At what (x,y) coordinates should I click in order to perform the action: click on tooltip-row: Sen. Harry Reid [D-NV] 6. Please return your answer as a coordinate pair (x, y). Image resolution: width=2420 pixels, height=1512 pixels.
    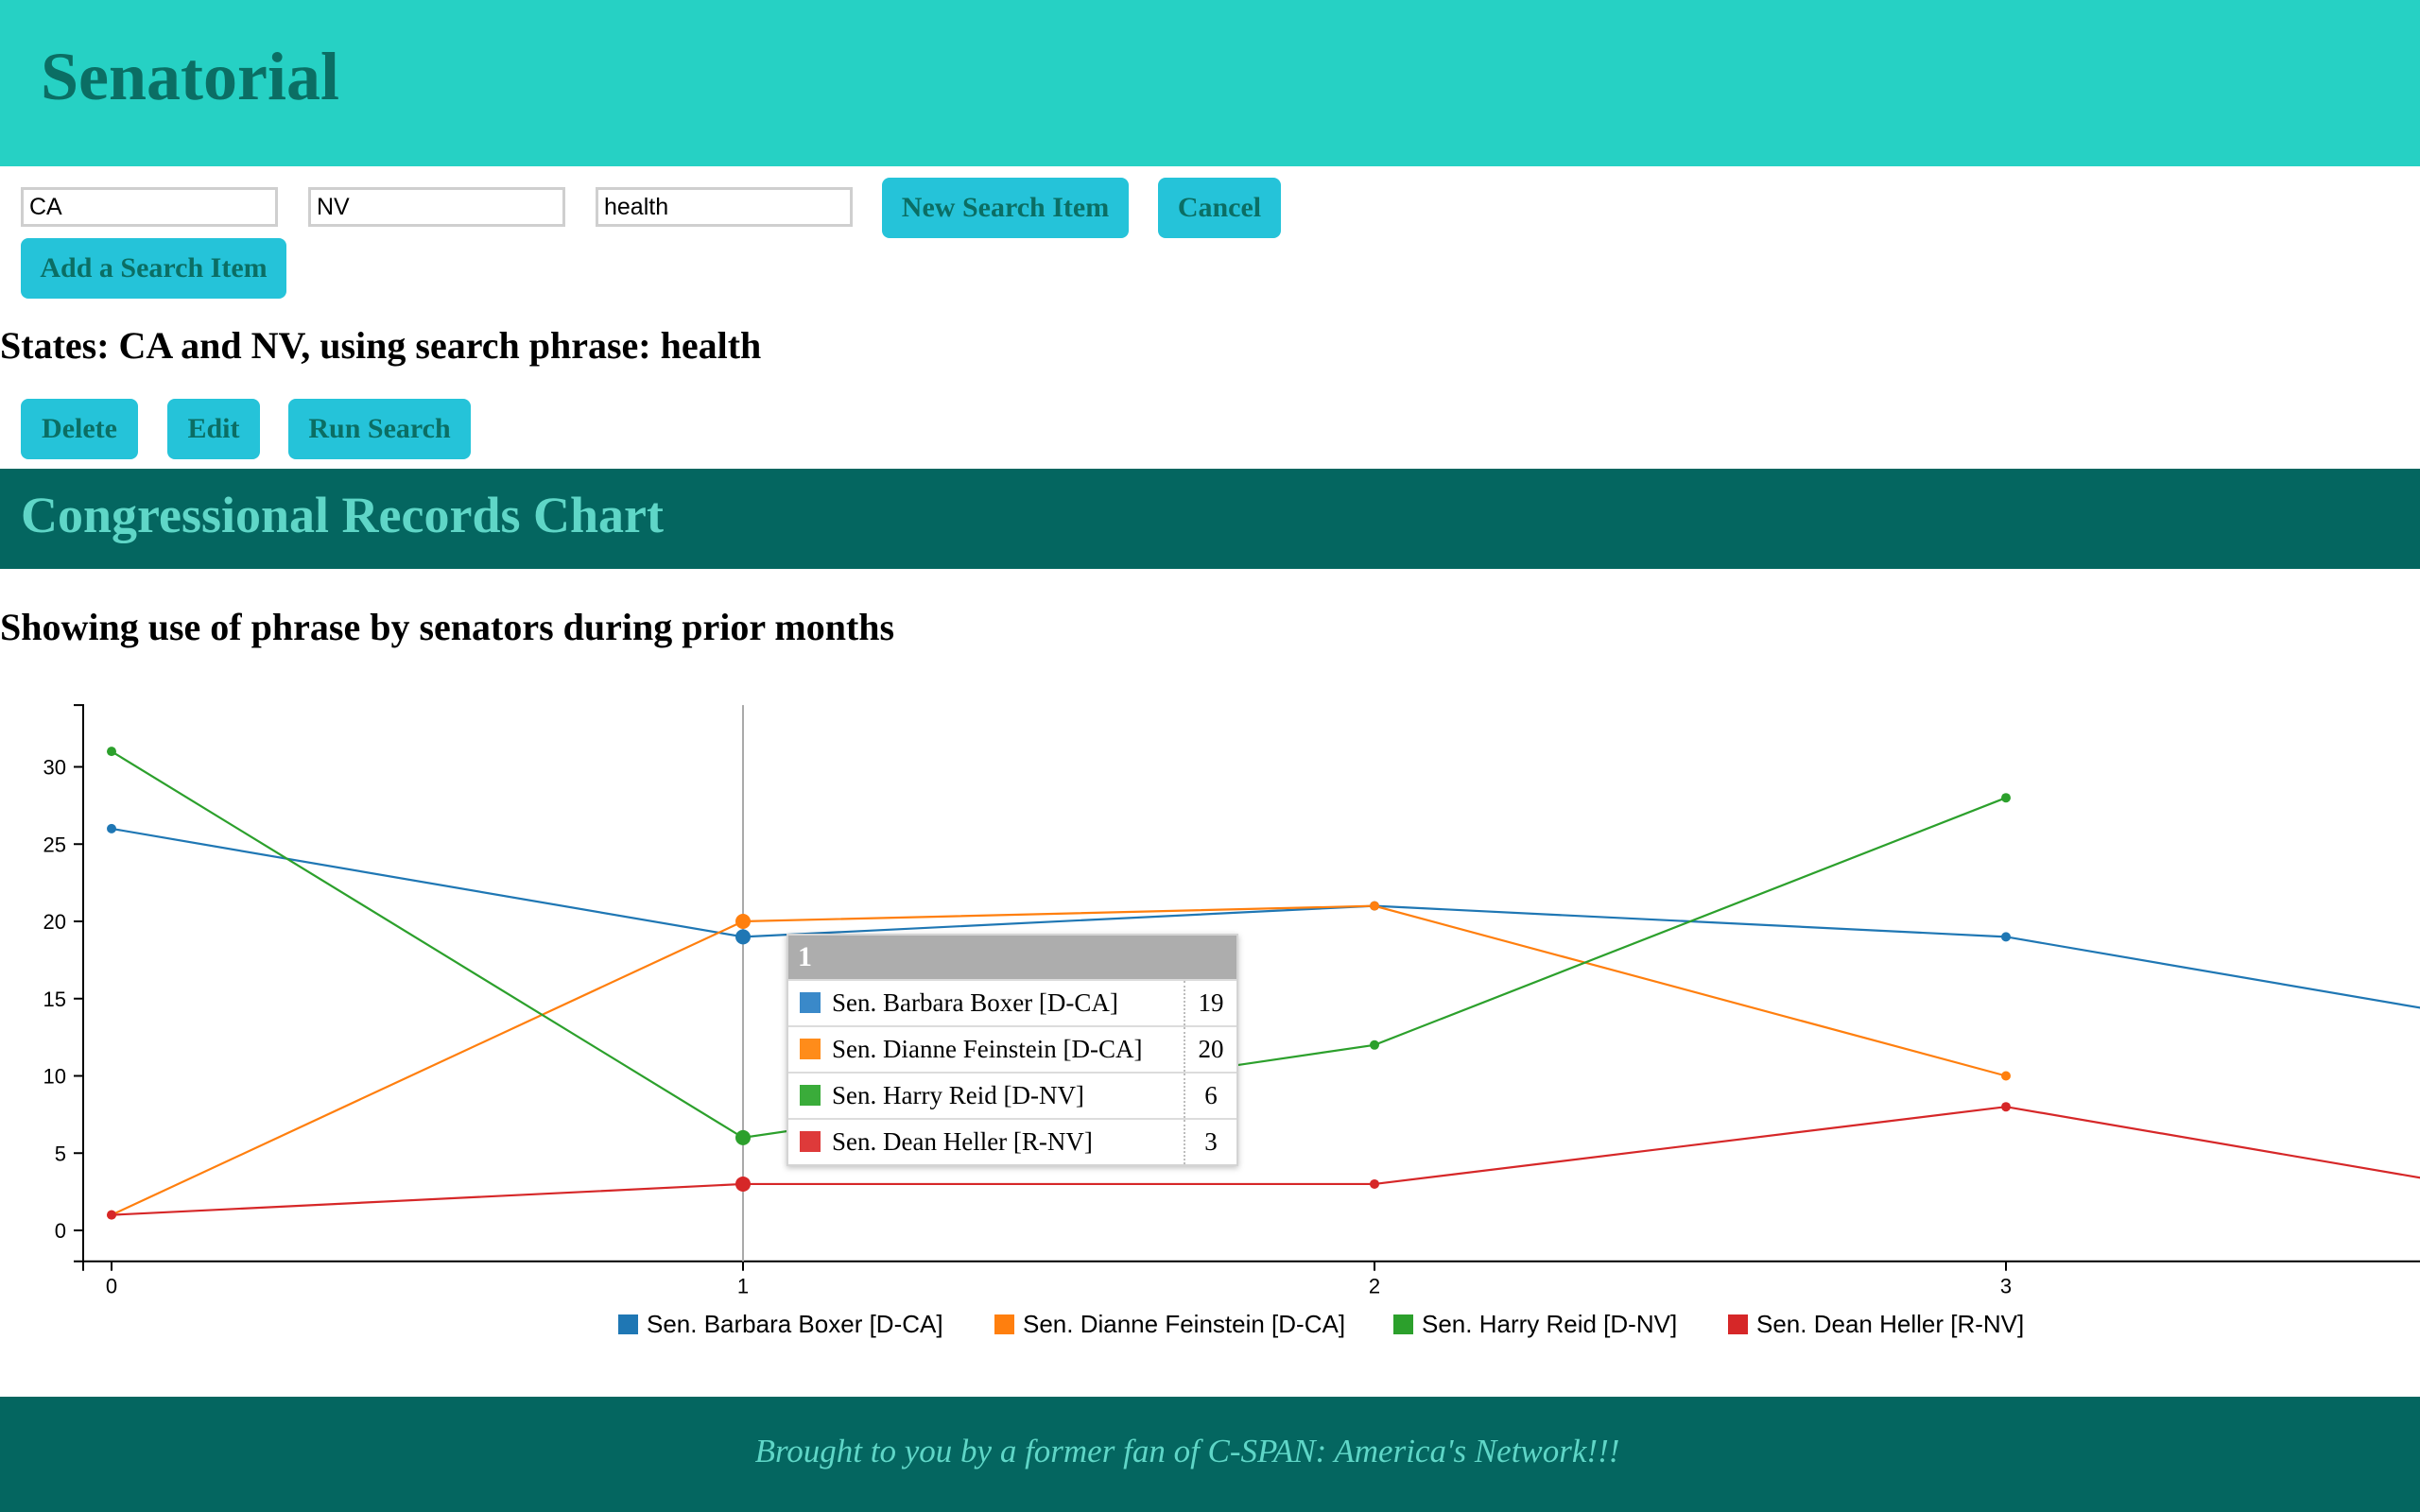
    Looking at the image, I should click on (1012, 1095).